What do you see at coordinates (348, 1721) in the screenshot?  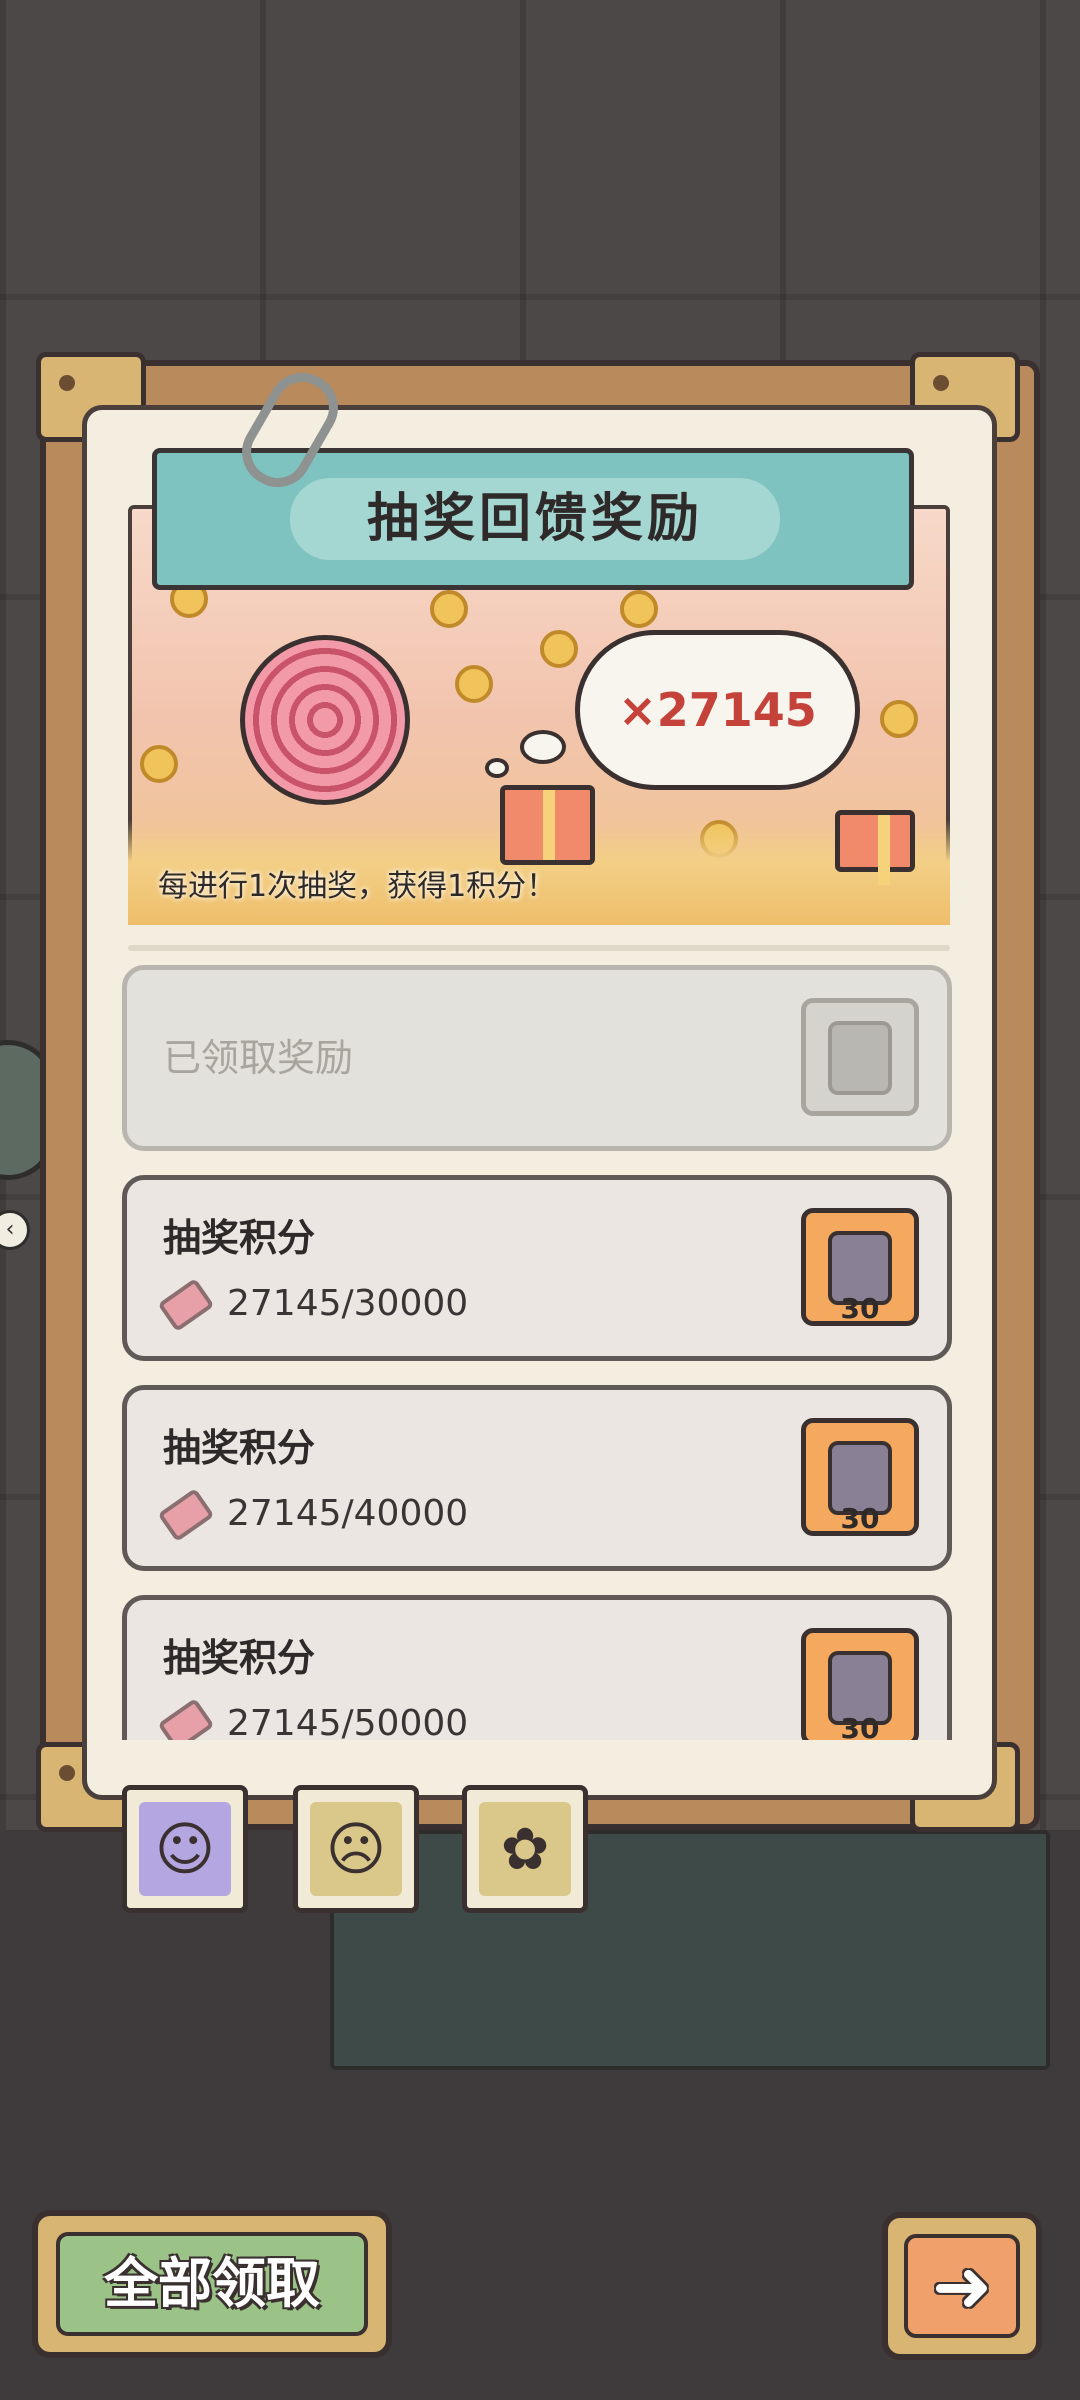 I see `reward-progress: 27145/50000` at bounding box center [348, 1721].